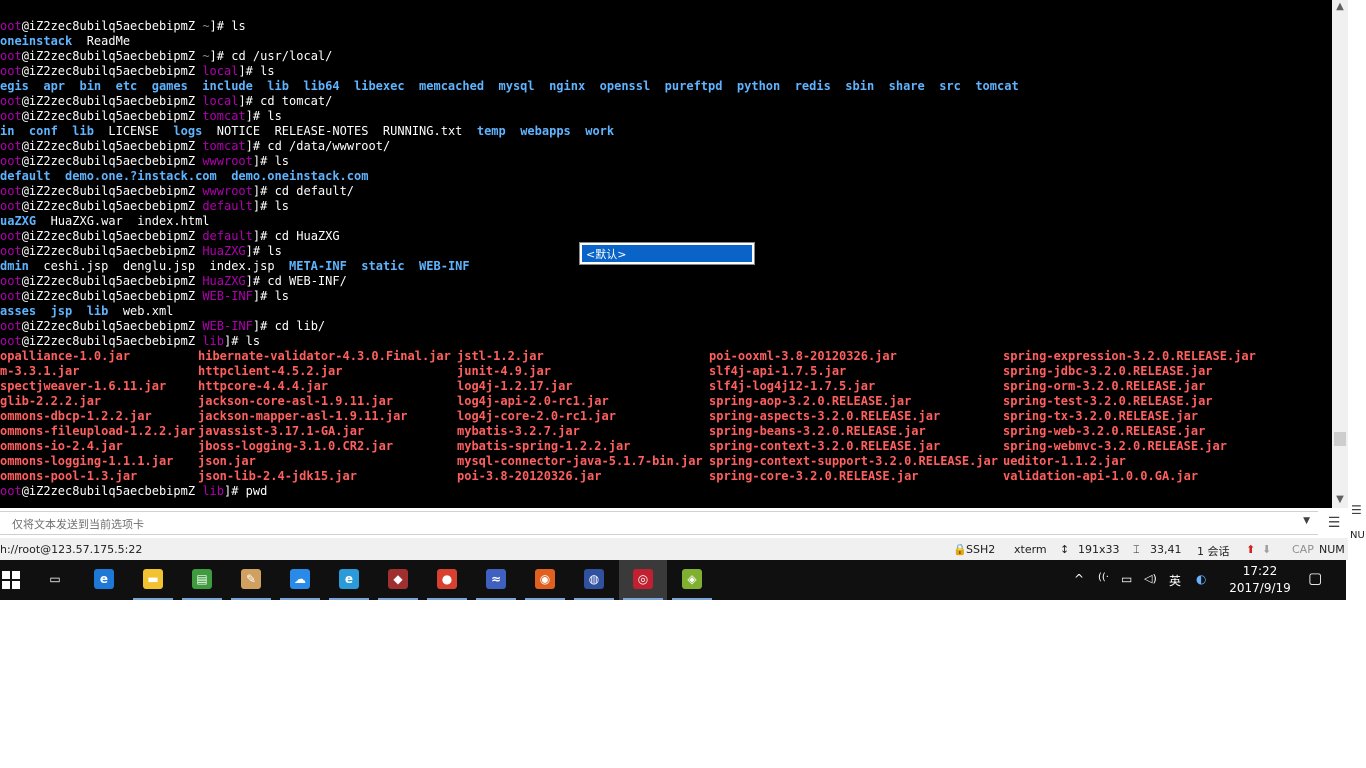 The height and width of the screenshot is (768, 1366). I want to click on jar-file-entry: glib-2.2.2.jar, so click(51, 401).